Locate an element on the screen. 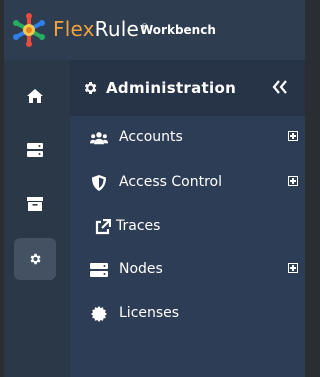 The width and height of the screenshot is (320, 377). rail-servers-button is located at coordinates (35, 150).